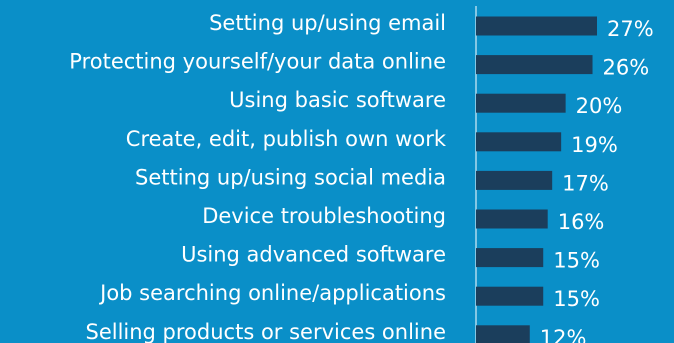 This screenshot has height=343, width=674. I want to click on category-label: Setting up/using email, so click(327, 23).